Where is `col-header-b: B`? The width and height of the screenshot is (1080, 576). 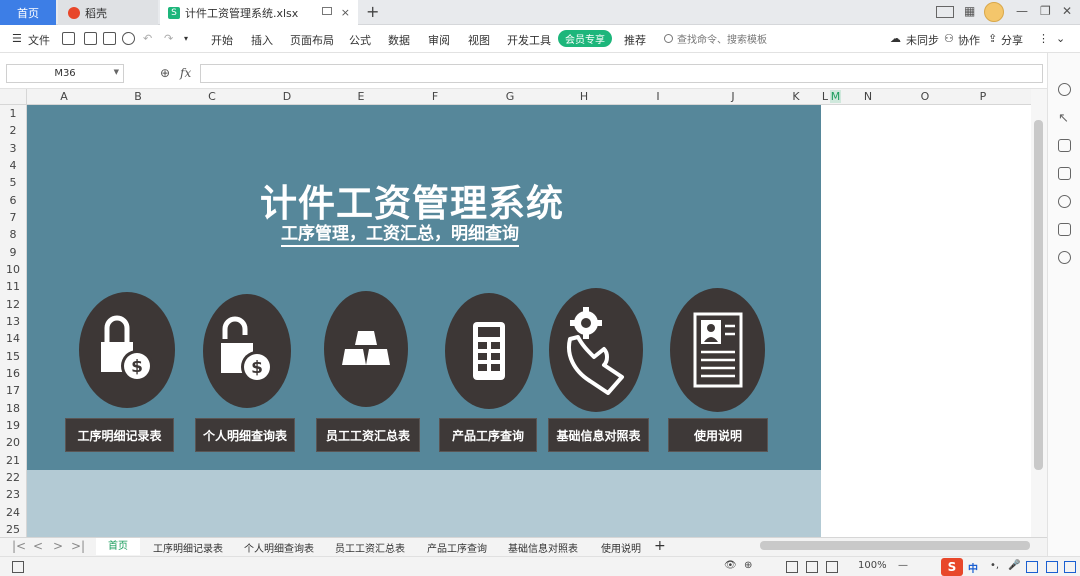 col-header-b: B is located at coordinates (138, 96).